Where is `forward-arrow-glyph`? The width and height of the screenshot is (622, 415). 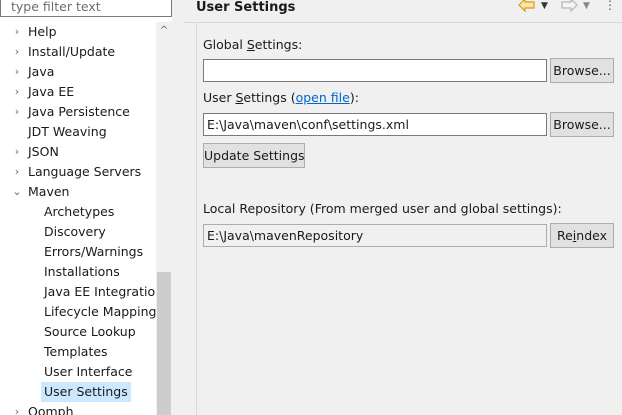
forward-arrow-glyph is located at coordinates (569, 6).